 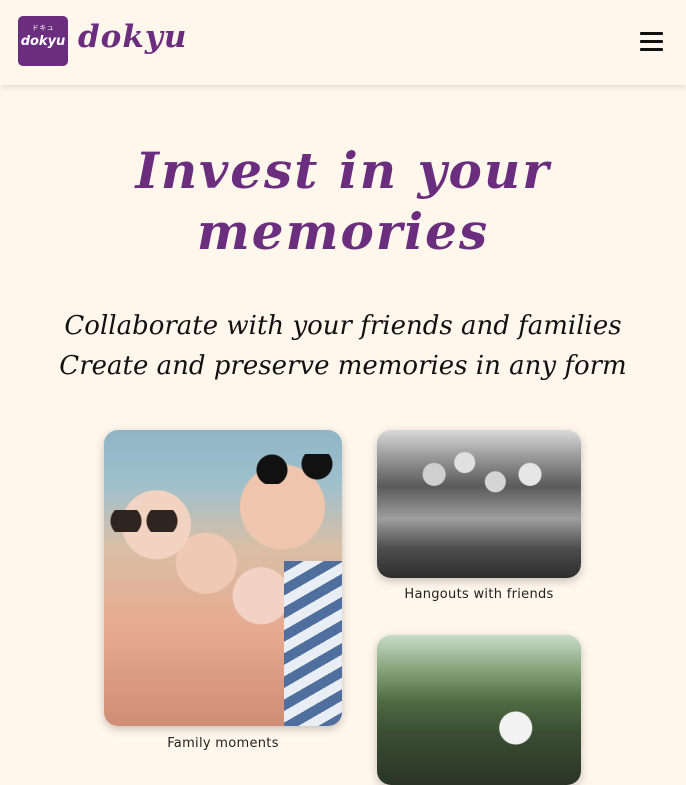 I want to click on striped-shirt-detail, so click(x=313, y=643).